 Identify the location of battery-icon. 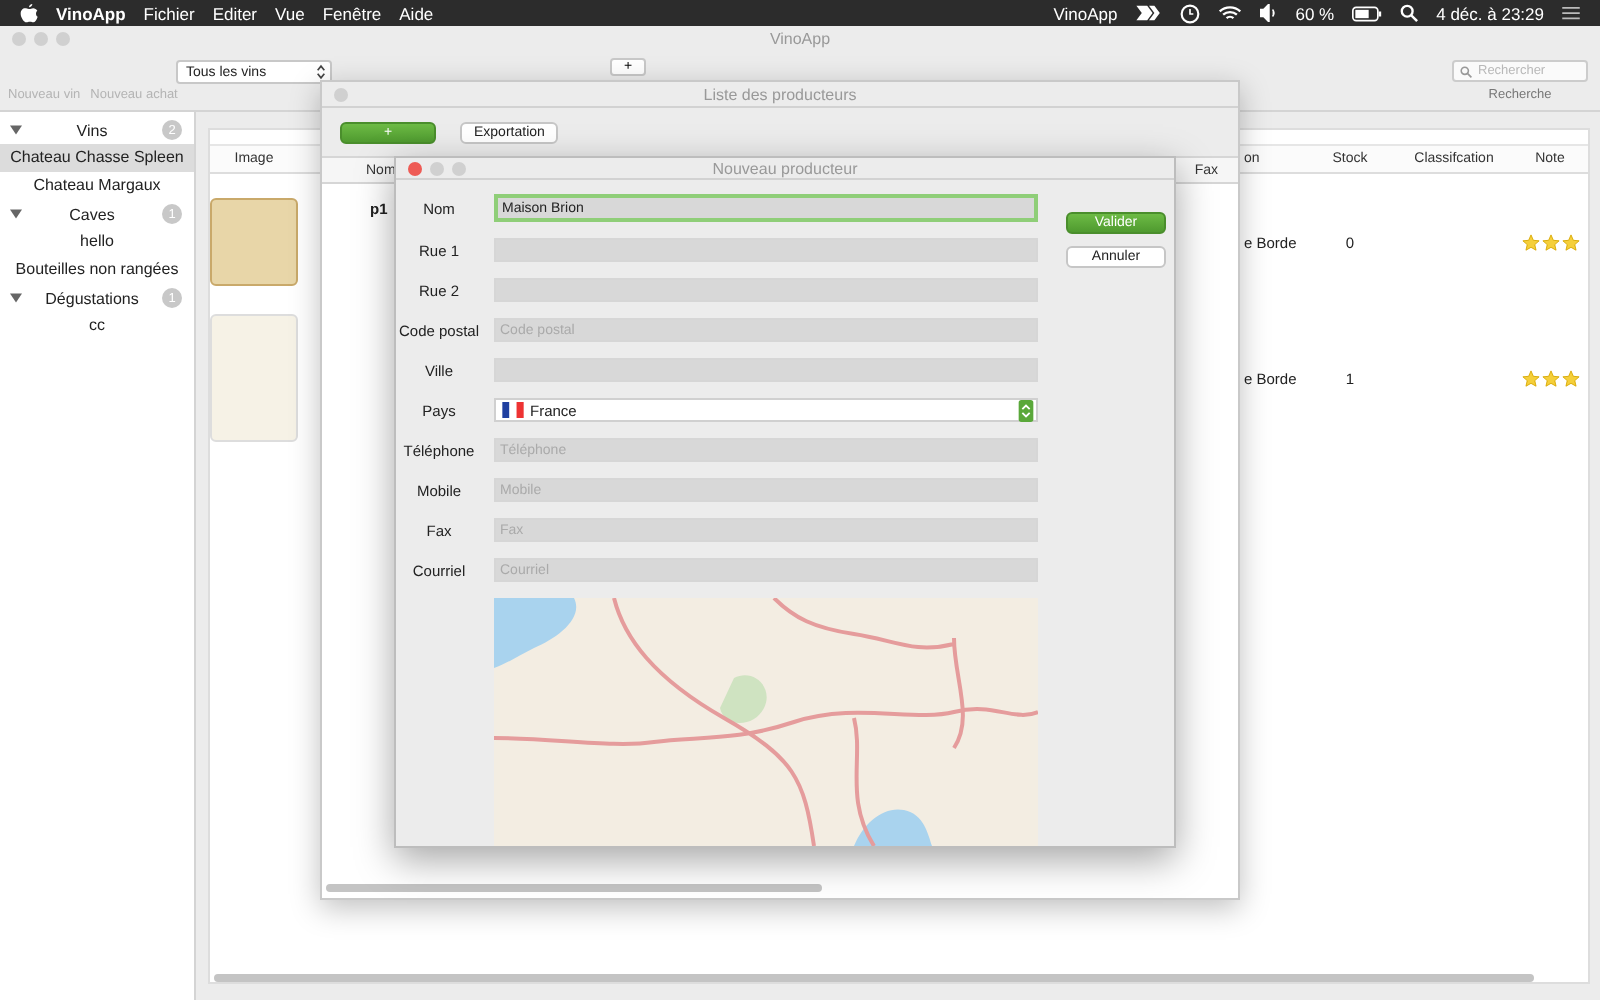
(1367, 13).